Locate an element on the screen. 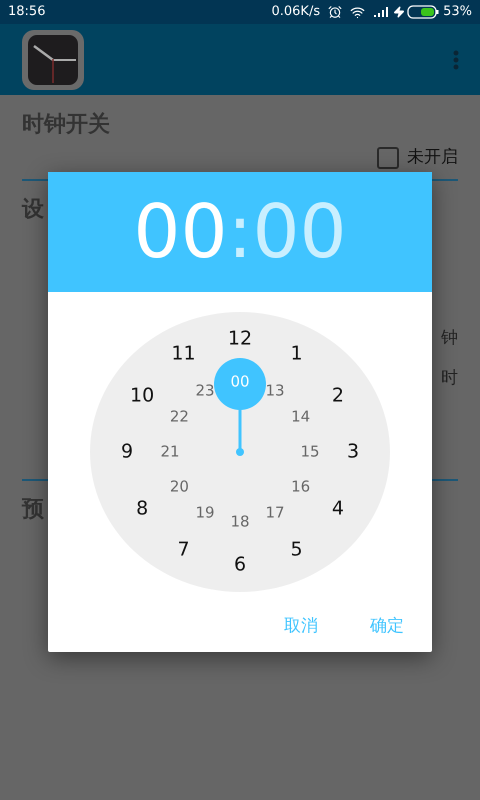 This screenshot has width=480, height=800. dial-number: 3 is located at coordinates (353, 452).